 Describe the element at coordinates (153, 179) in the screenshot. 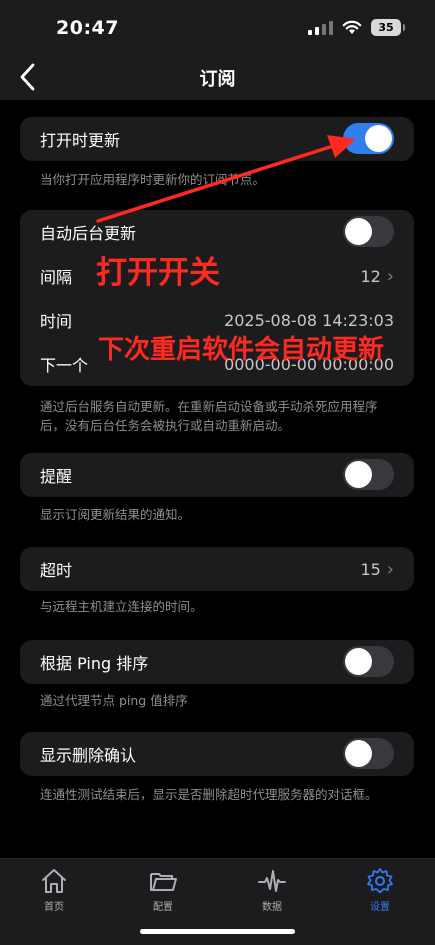

I see `open-update-footer: 当你打开应用程序时更新你的订阅节点。` at that location.